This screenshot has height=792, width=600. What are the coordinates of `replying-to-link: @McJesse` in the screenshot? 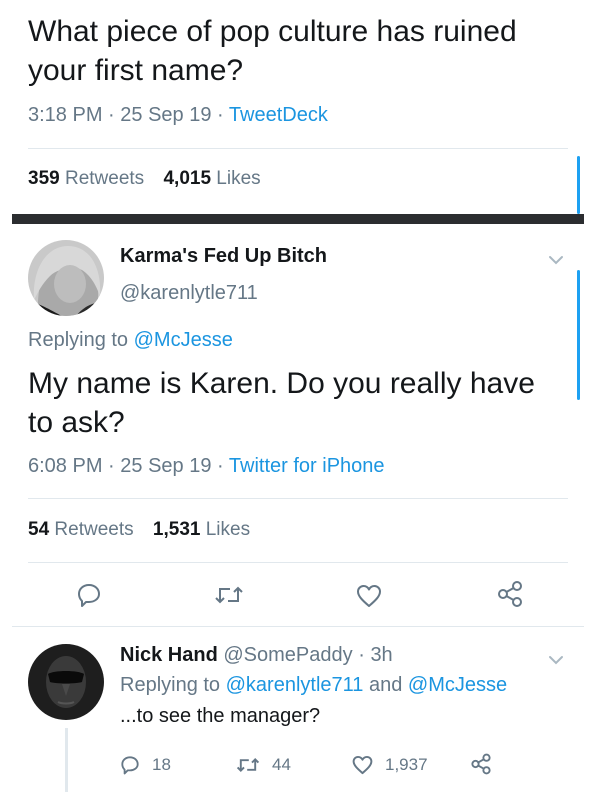 It's located at (183, 340).